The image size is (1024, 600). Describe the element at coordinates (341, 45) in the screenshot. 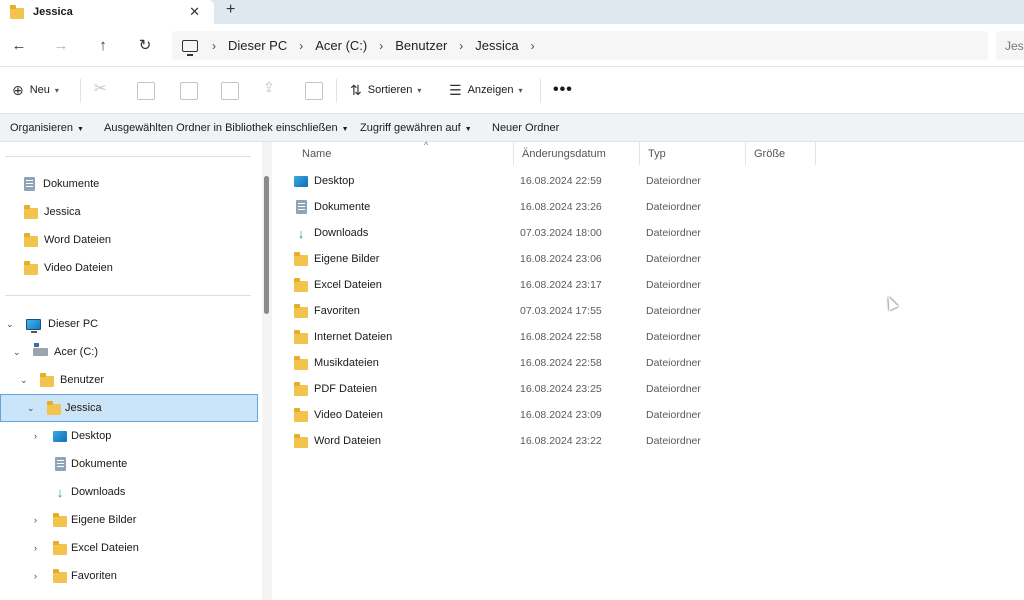

I see `breadcrumb-acer: Acer (C:)` at that location.